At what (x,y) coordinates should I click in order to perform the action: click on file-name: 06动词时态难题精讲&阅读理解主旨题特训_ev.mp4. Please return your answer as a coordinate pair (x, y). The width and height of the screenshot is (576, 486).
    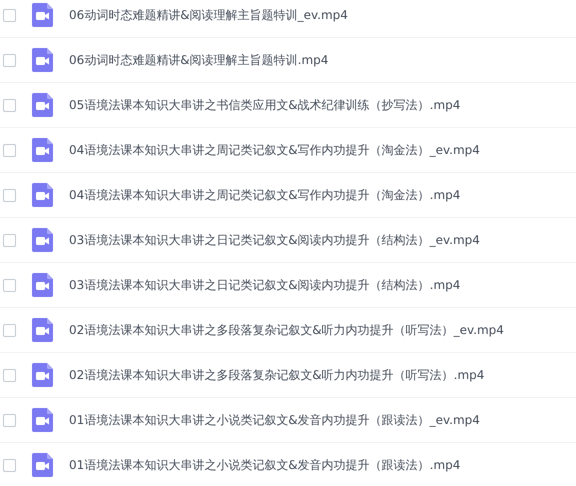
    Looking at the image, I should click on (208, 15).